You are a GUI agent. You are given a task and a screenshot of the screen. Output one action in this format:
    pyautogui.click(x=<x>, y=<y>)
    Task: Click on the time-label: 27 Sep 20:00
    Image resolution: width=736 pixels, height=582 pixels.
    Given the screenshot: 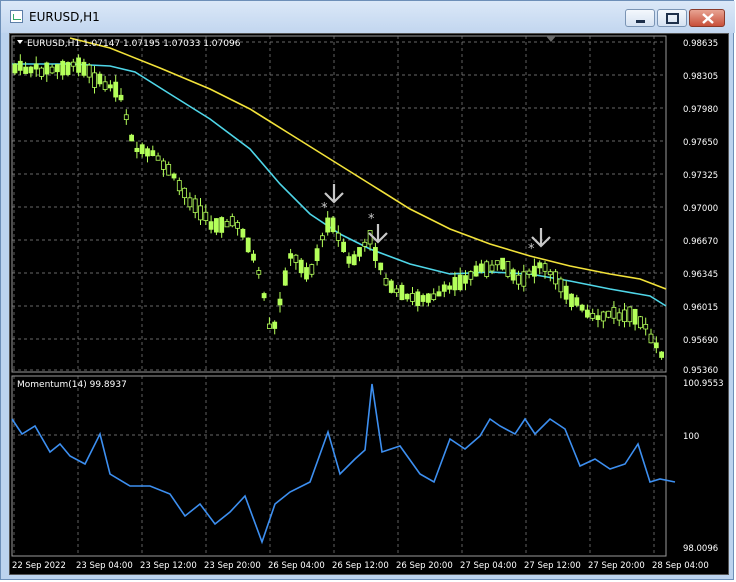 What is the action you would take?
    pyautogui.click(x=616, y=566)
    